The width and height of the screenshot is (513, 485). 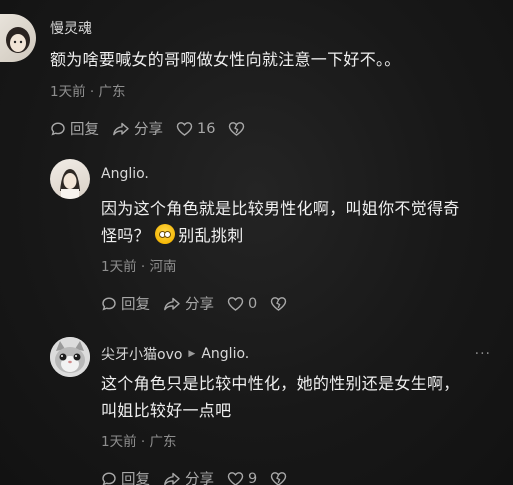 I want to click on comment-actions: 回复 分享 9, so click(x=200, y=476).